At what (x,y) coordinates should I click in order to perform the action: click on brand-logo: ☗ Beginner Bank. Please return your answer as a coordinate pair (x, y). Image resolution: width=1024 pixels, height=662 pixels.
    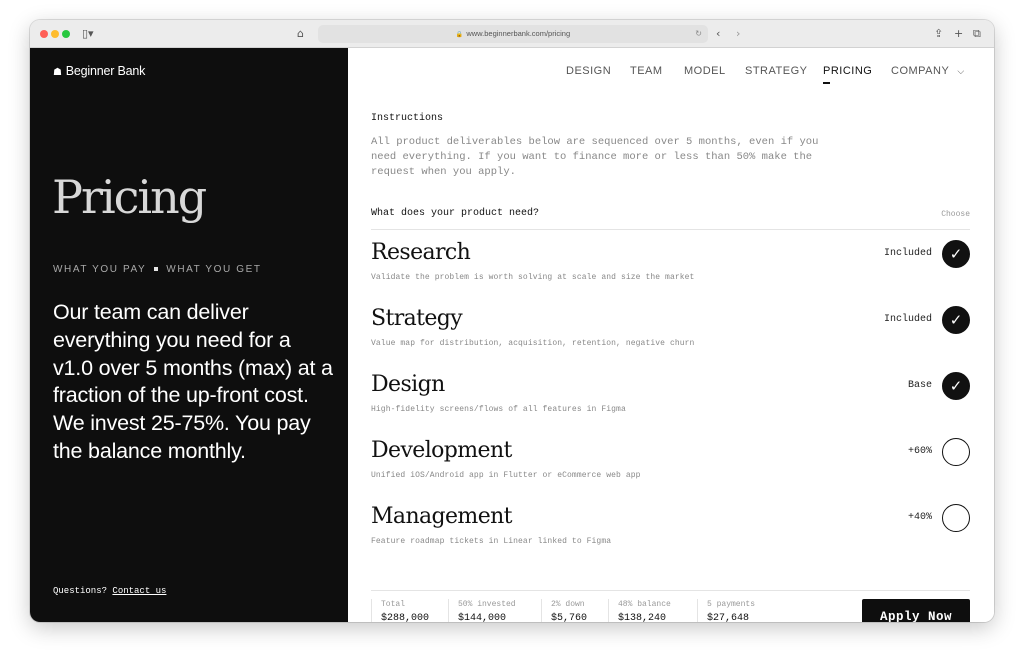
    Looking at the image, I should click on (99, 71).